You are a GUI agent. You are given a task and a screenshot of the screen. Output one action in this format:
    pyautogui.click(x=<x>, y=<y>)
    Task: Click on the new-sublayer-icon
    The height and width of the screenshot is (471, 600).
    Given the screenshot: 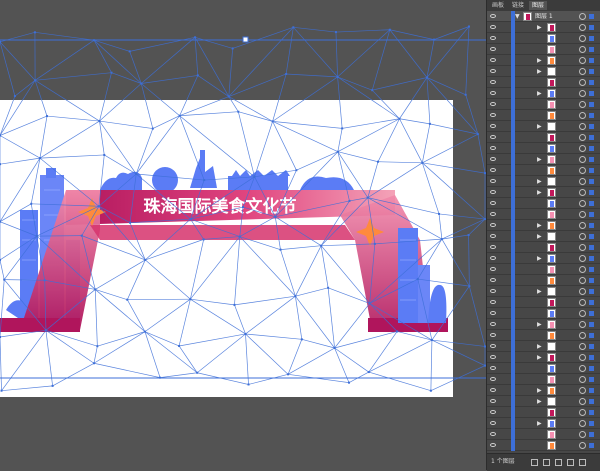 What is the action you would take?
    pyautogui.click(x=558, y=462)
    